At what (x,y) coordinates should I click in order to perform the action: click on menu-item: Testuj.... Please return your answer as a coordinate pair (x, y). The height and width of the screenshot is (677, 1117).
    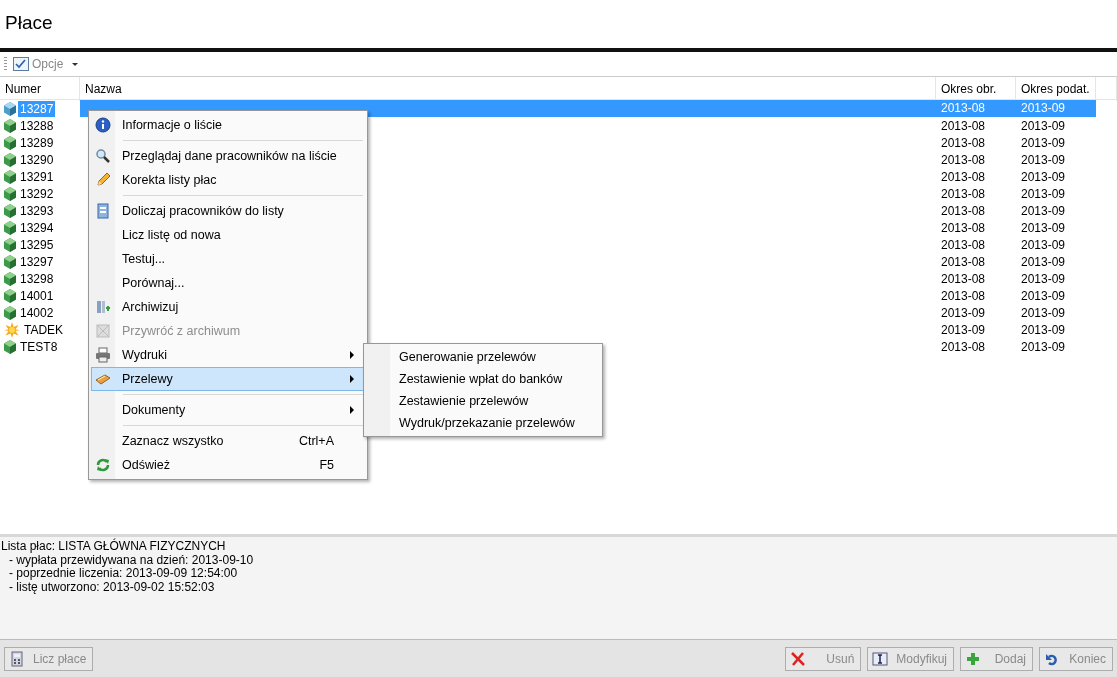
    Looking at the image, I should click on (228, 259).